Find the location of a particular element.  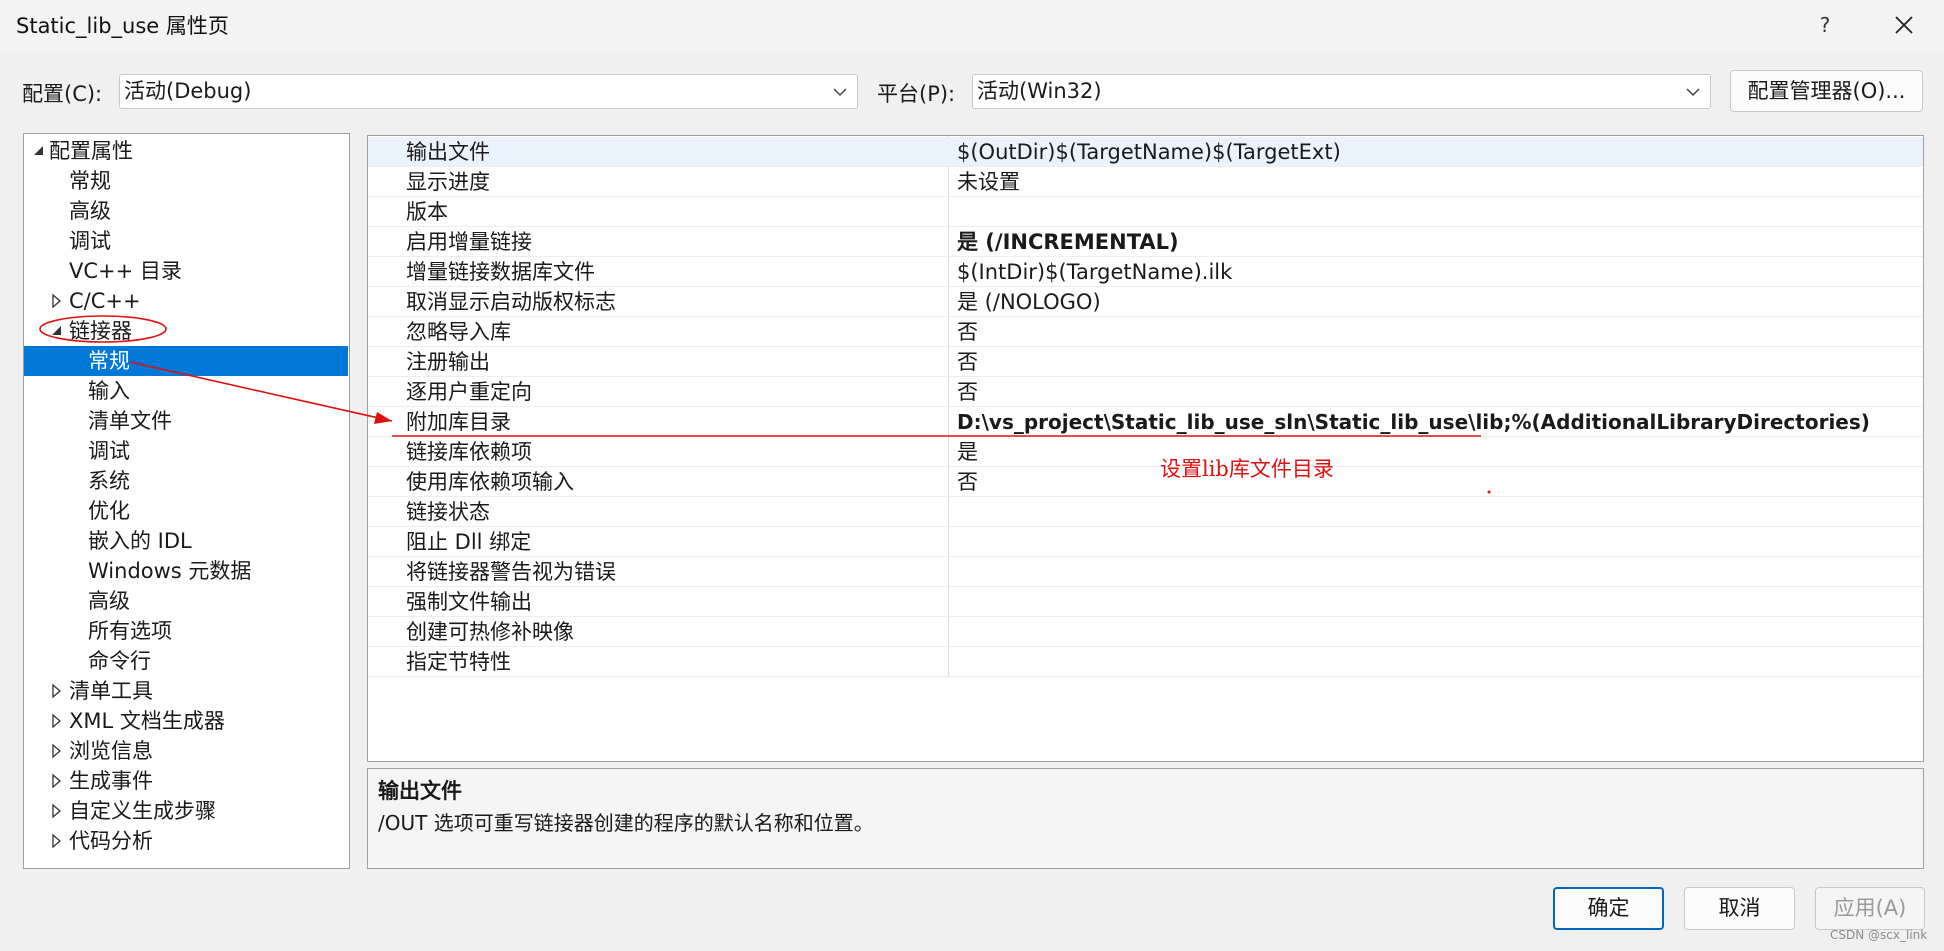

annotation-dot is located at coordinates (1489, 492).